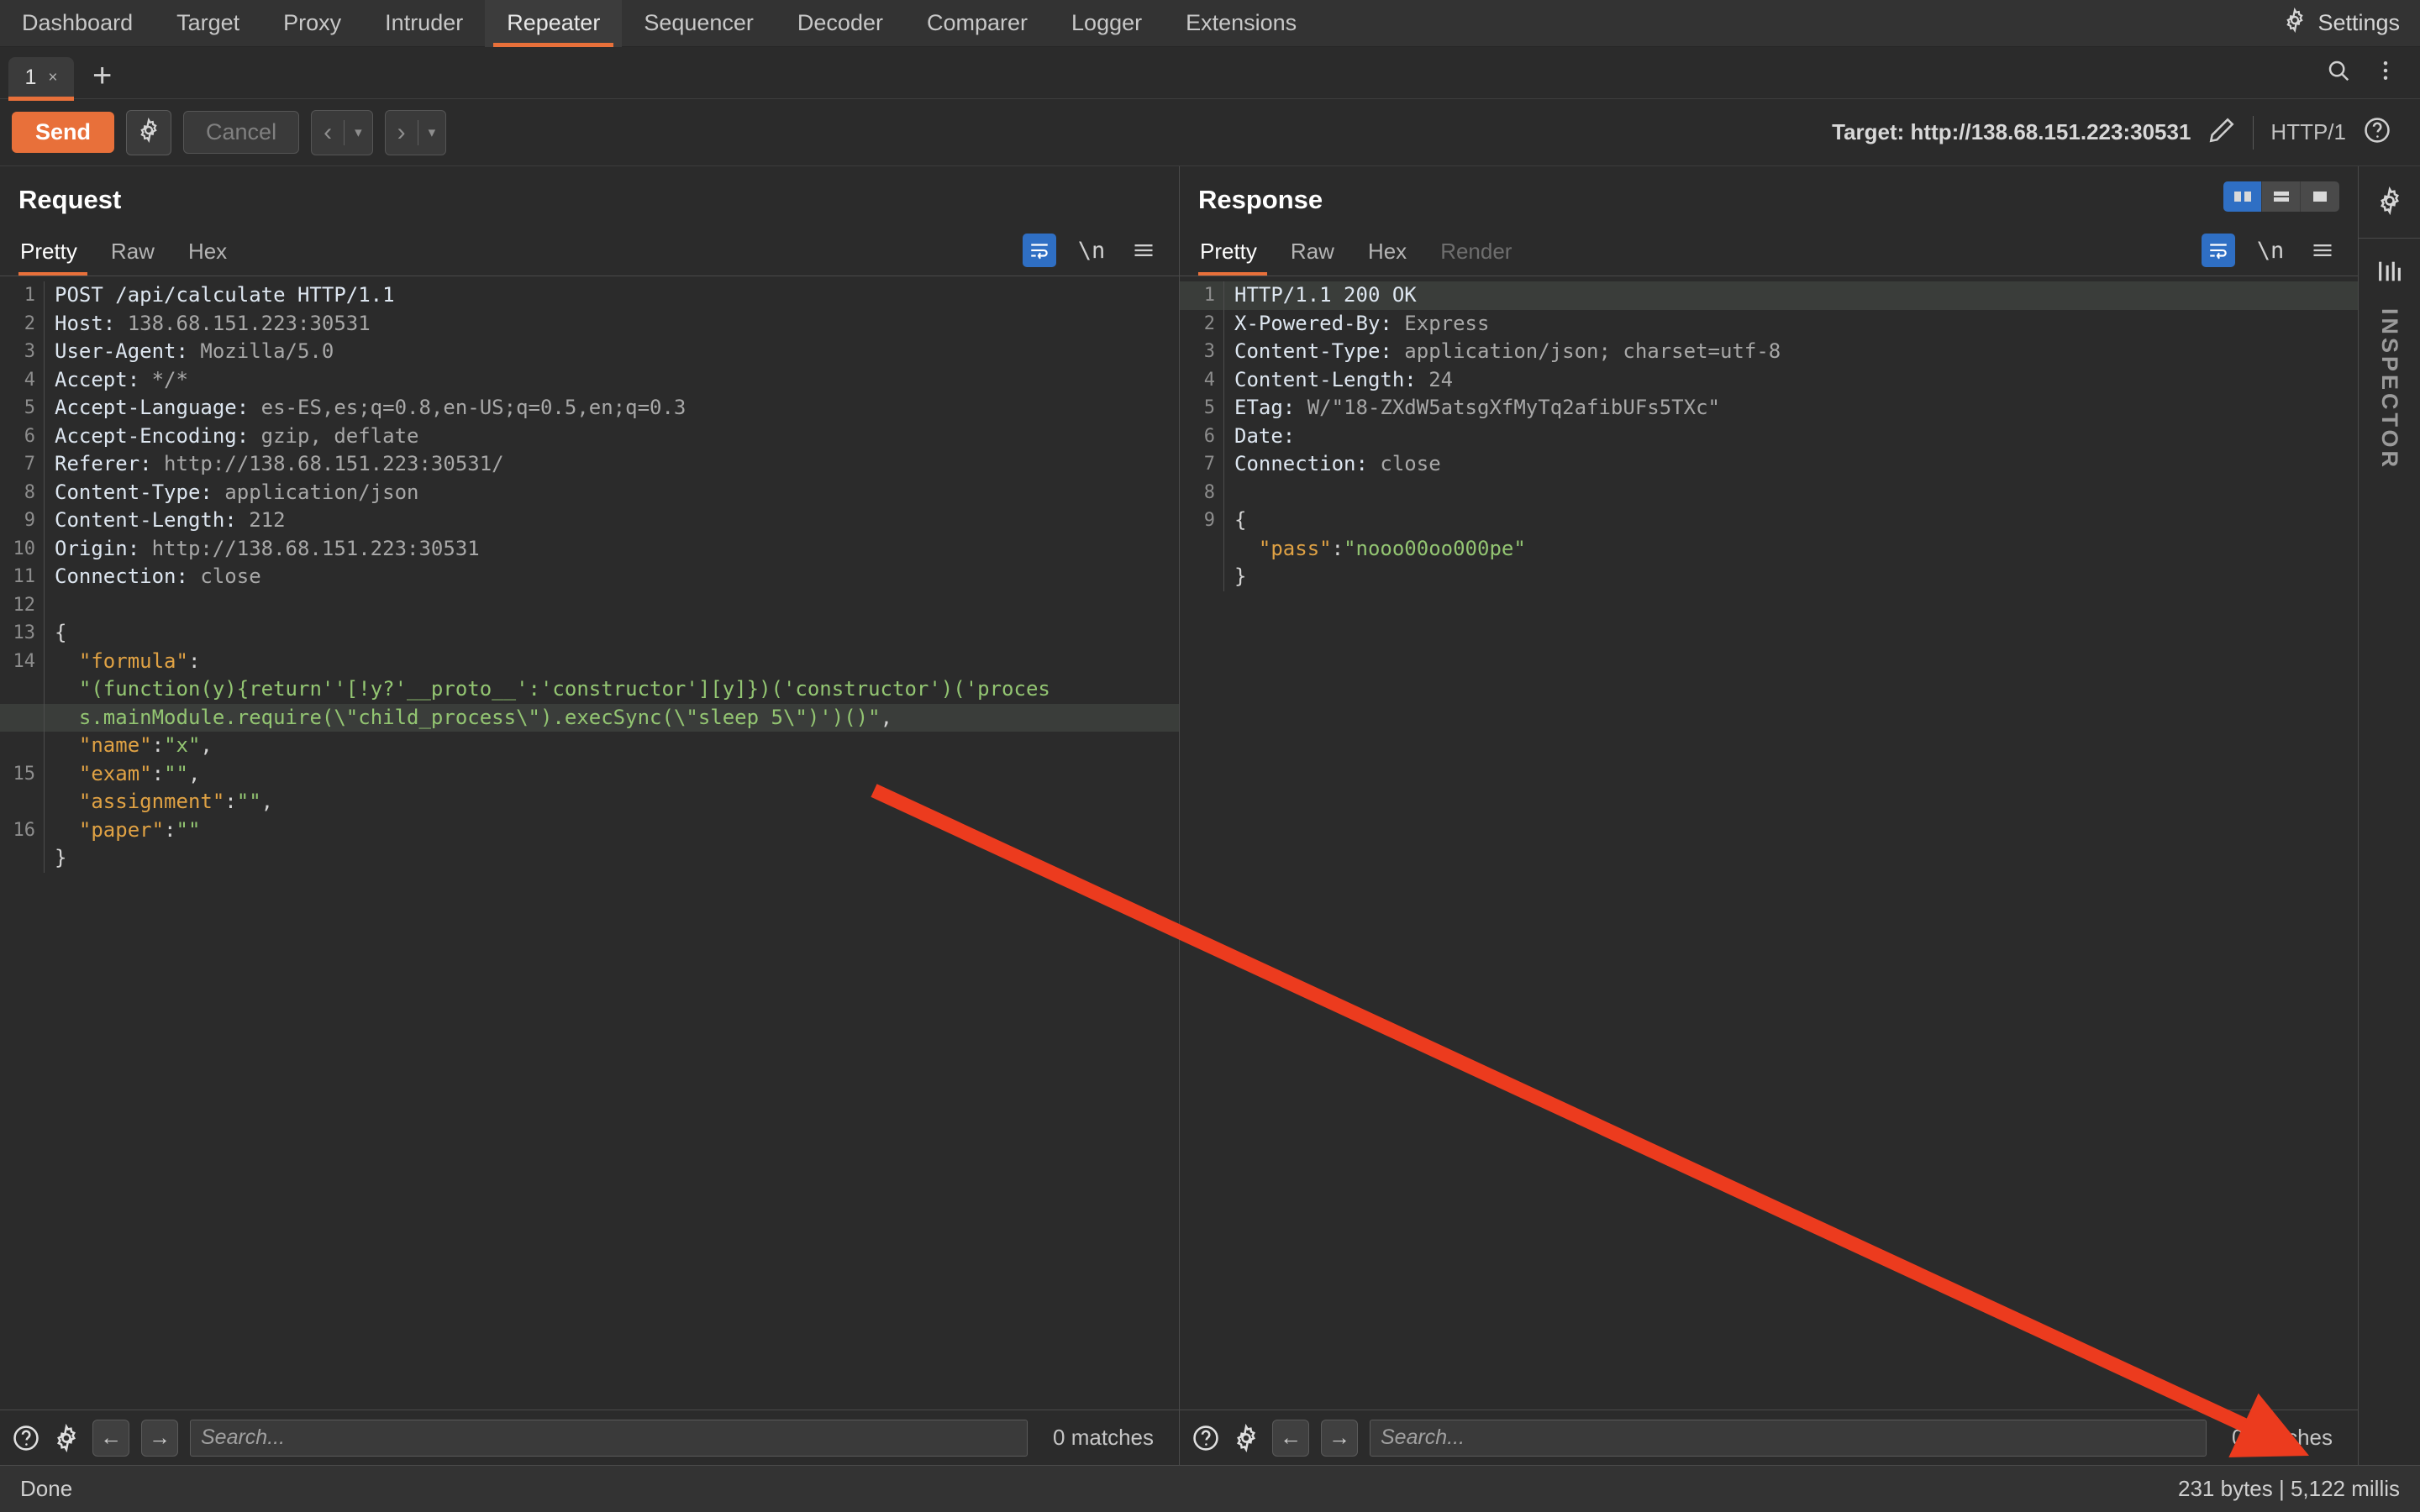  Describe the element at coordinates (139, 773) in the screenshot. I see `code-text: "exam":"",` at that location.